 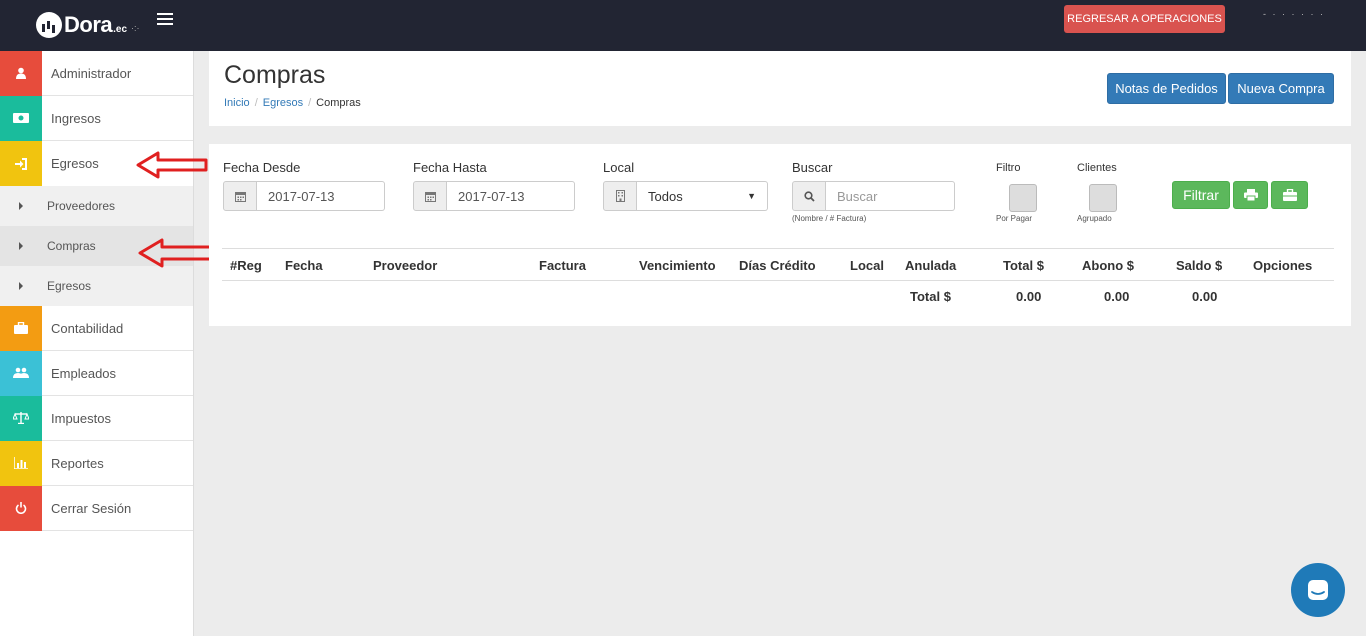 I want to click on logo-suffix: .ec, so click(x=120, y=29).